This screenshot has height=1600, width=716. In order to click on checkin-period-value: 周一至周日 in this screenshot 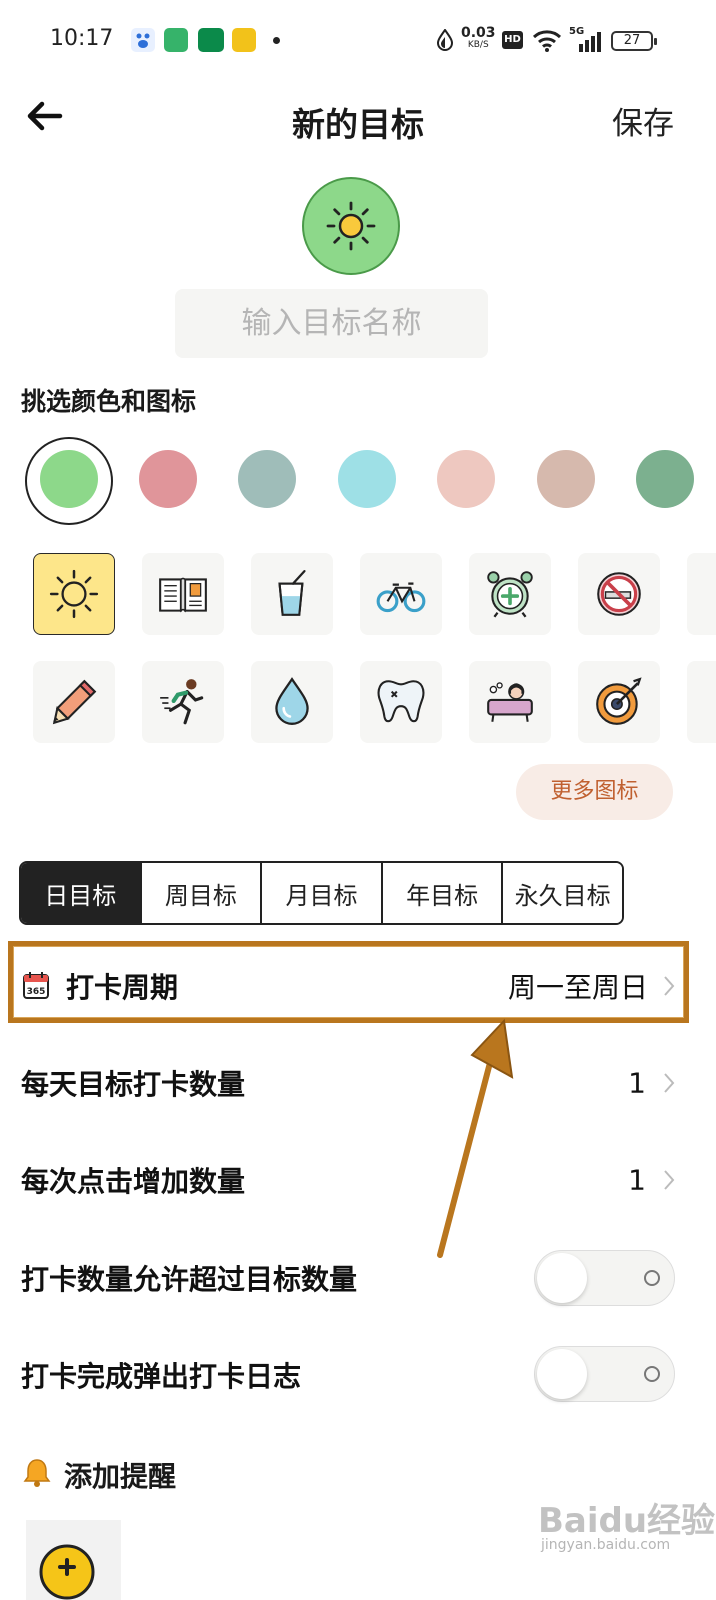, I will do `click(577, 987)`.